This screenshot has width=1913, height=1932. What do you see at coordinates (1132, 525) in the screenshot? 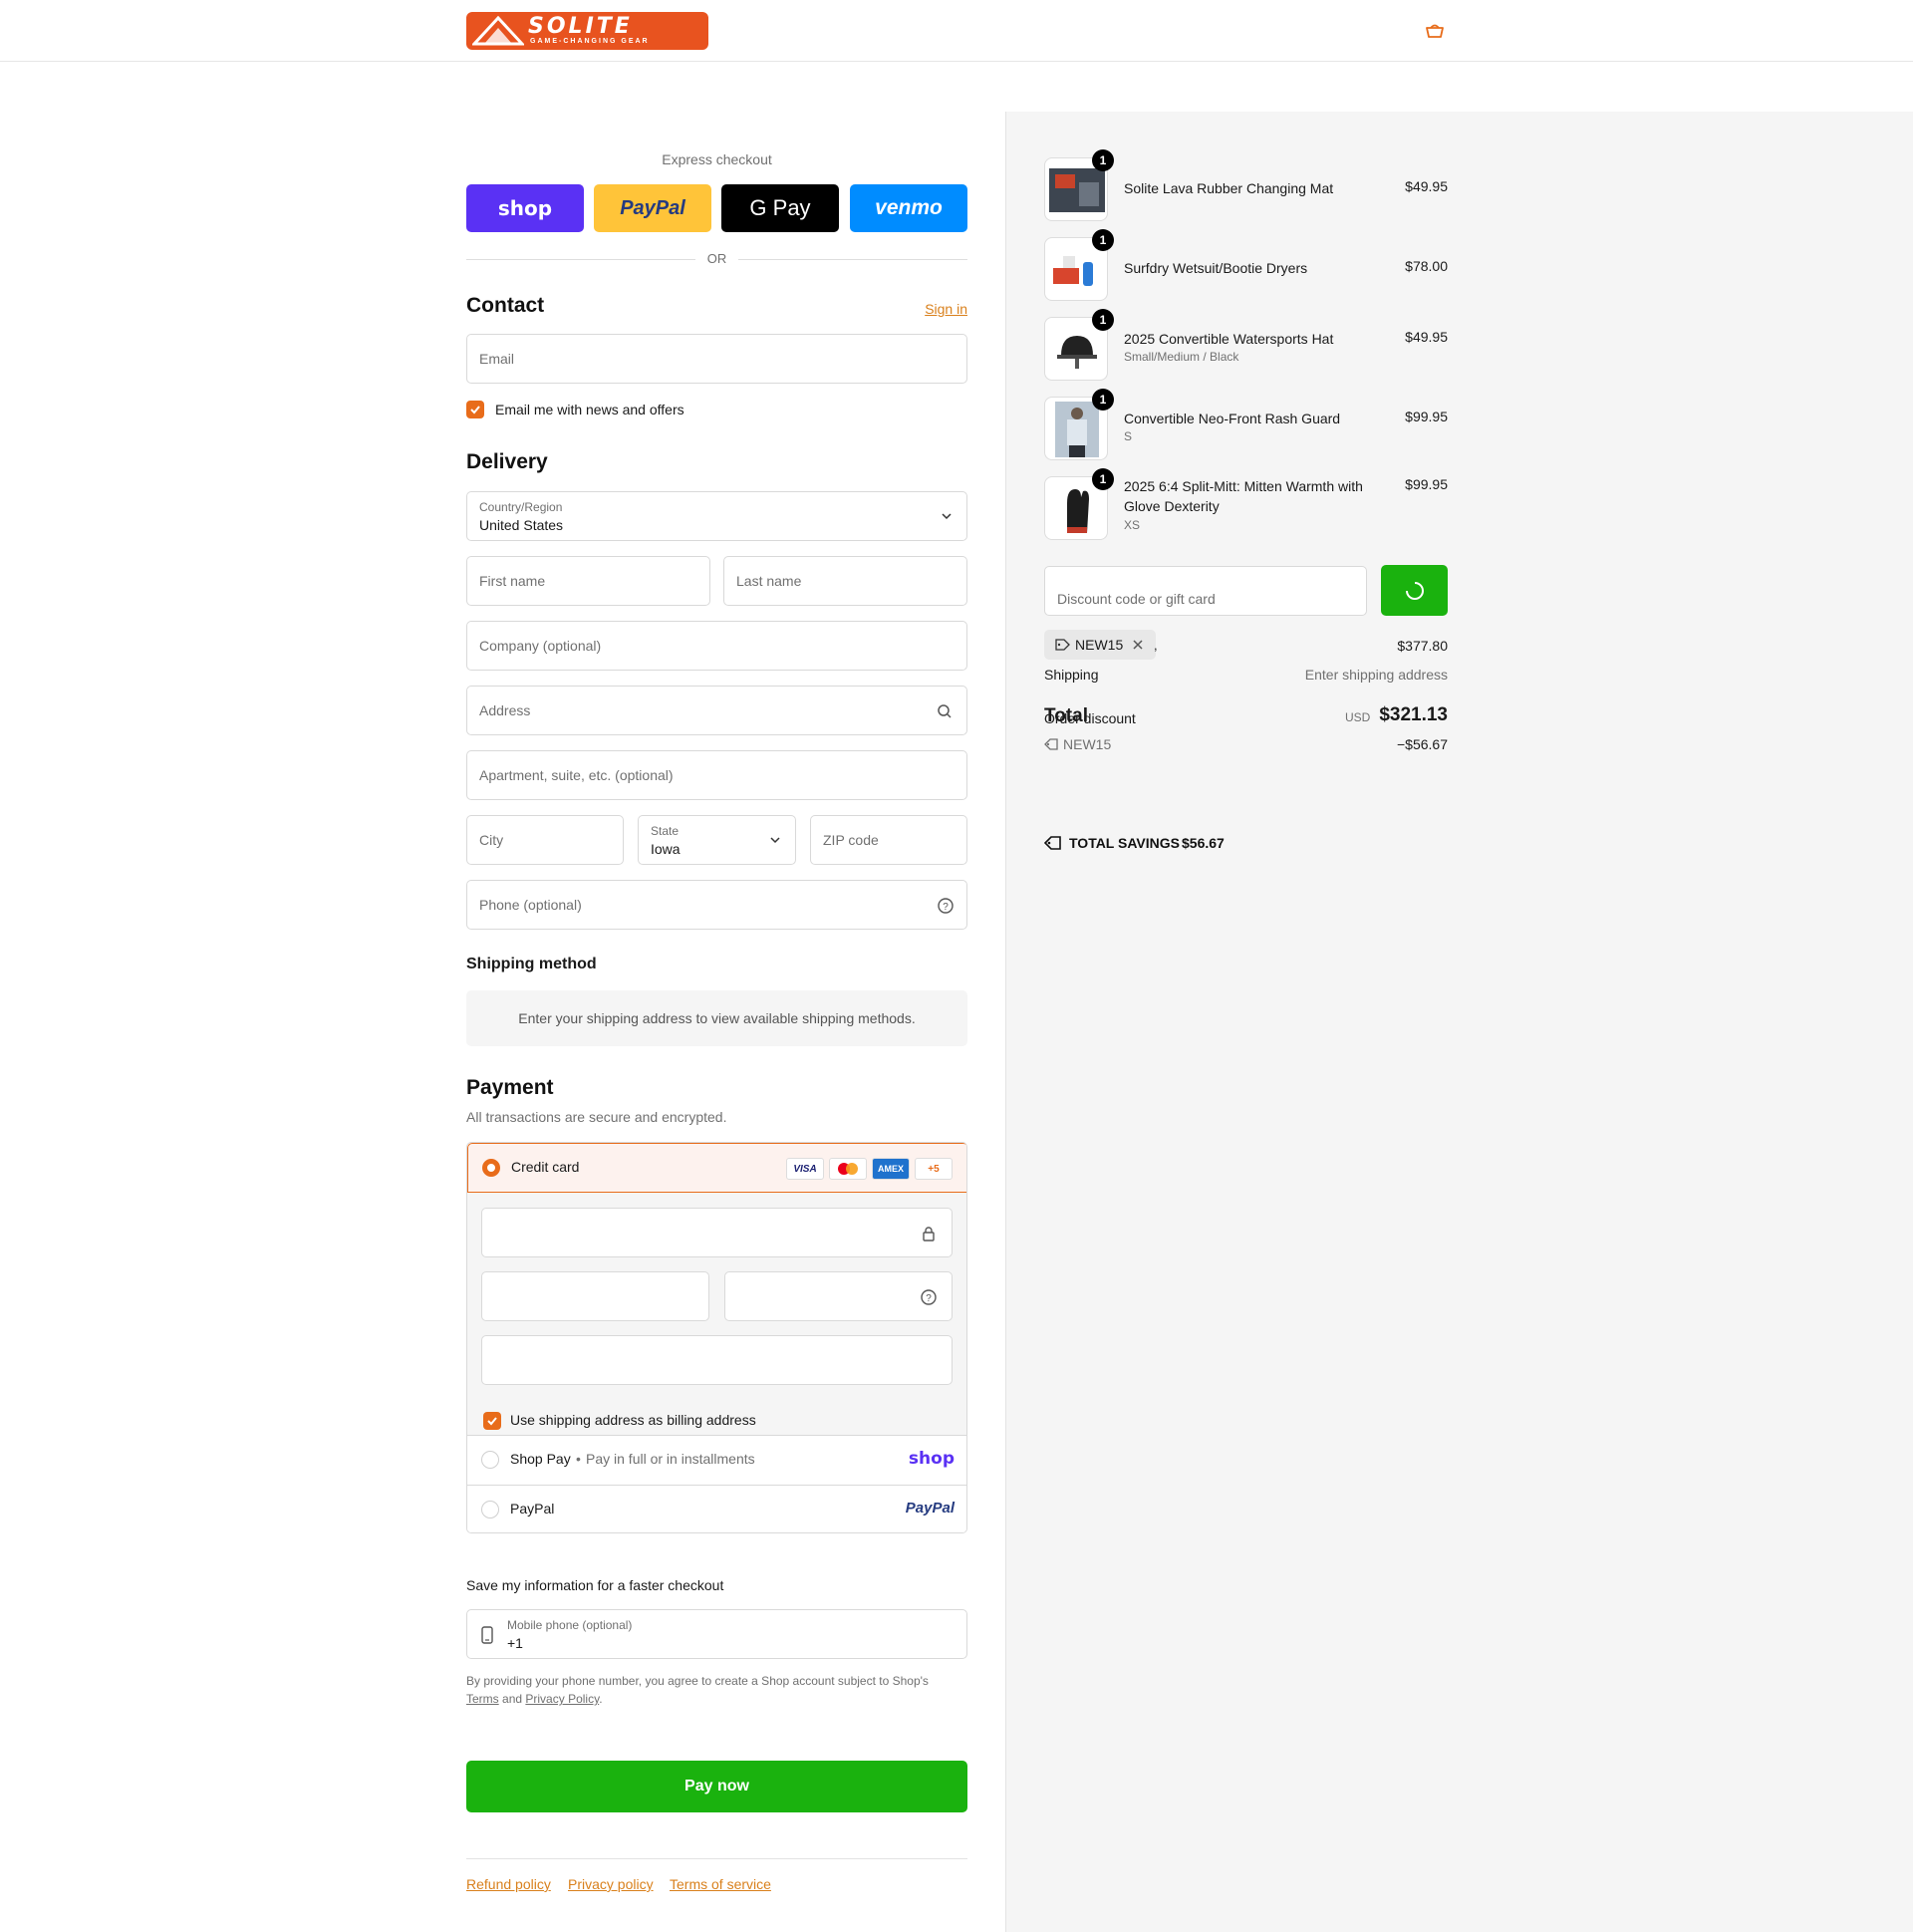
I see `product-variant: XS` at bounding box center [1132, 525].